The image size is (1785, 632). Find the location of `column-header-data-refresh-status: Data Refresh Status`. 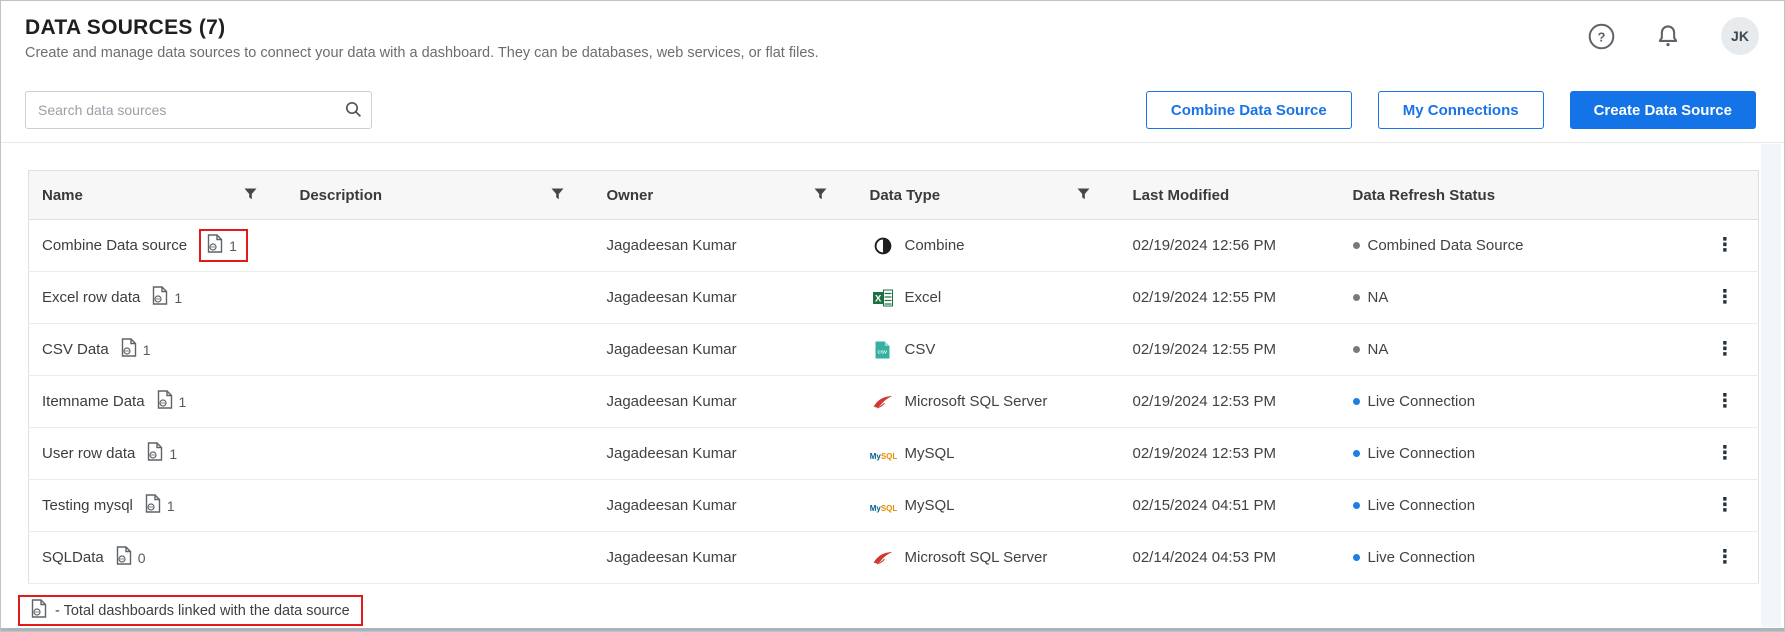

column-header-data-refresh-status: Data Refresh Status is located at coordinates (1516, 195).